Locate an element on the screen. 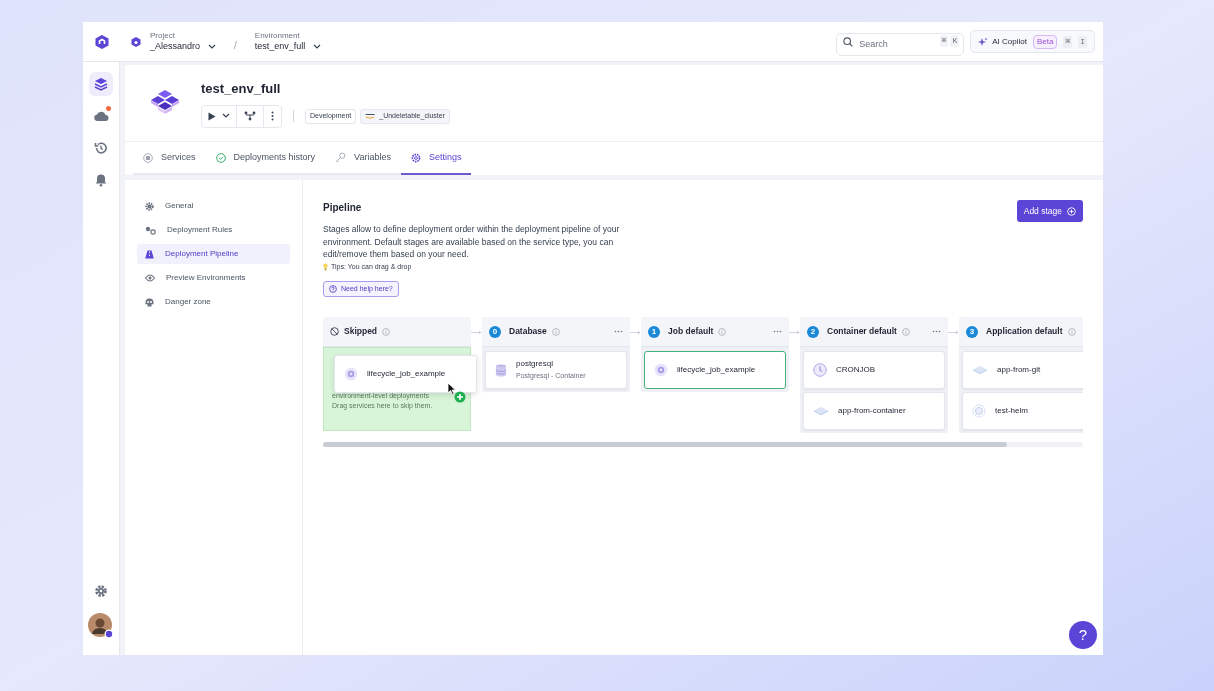 This screenshot has width=1214, height=691. project-selector: _Alessandro is located at coordinates (183, 46).